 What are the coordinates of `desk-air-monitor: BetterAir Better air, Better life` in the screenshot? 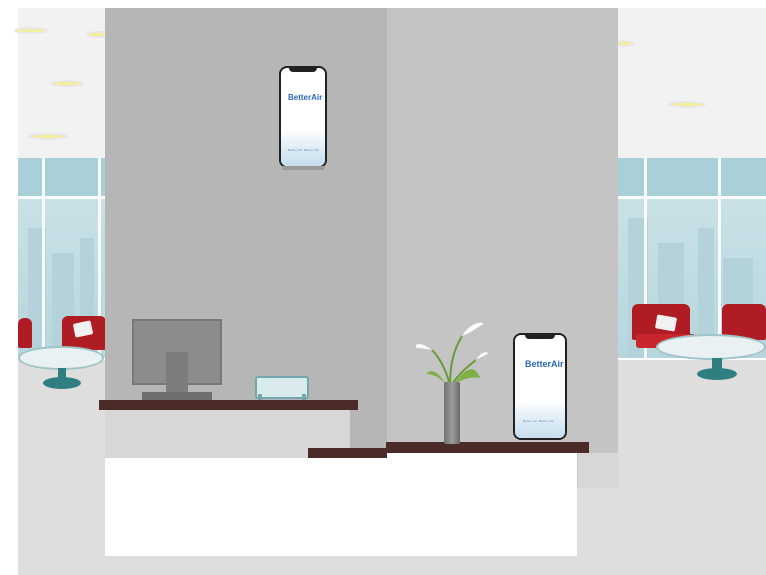 It's located at (540, 386).